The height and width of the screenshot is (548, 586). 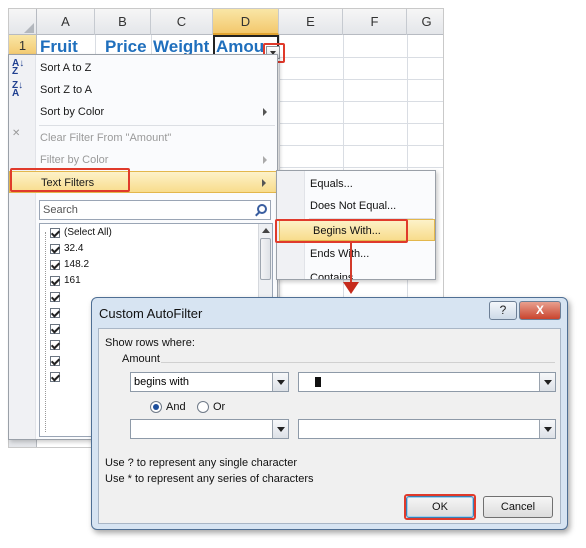 What do you see at coordinates (74, 248) in the screenshot?
I see `list-item: 32.4` at bounding box center [74, 248].